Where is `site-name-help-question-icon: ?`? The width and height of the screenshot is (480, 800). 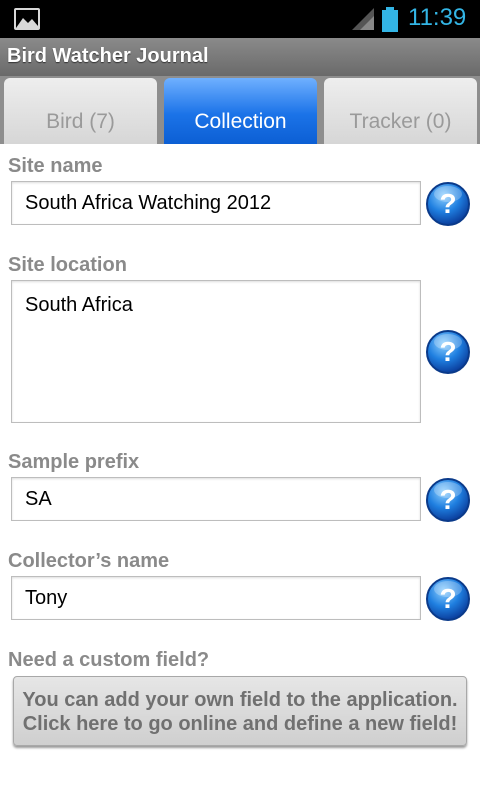
site-name-help-question-icon: ? is located at coordinates (448, 204).